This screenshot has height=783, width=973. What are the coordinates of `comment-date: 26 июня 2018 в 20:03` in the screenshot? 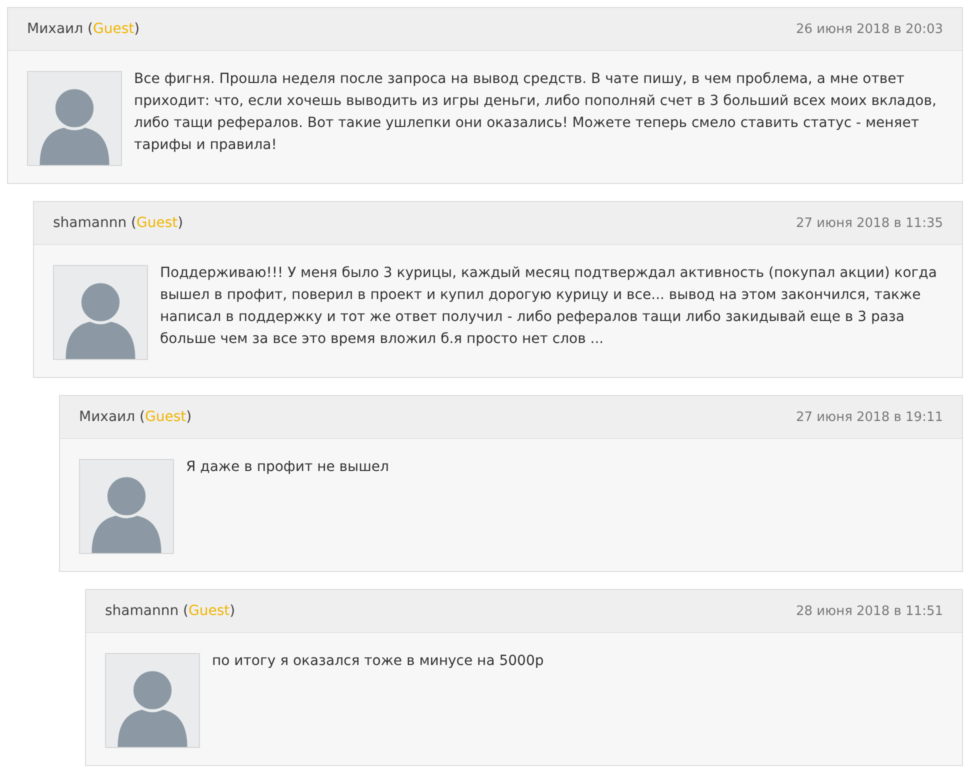 It's located at (869, 29).